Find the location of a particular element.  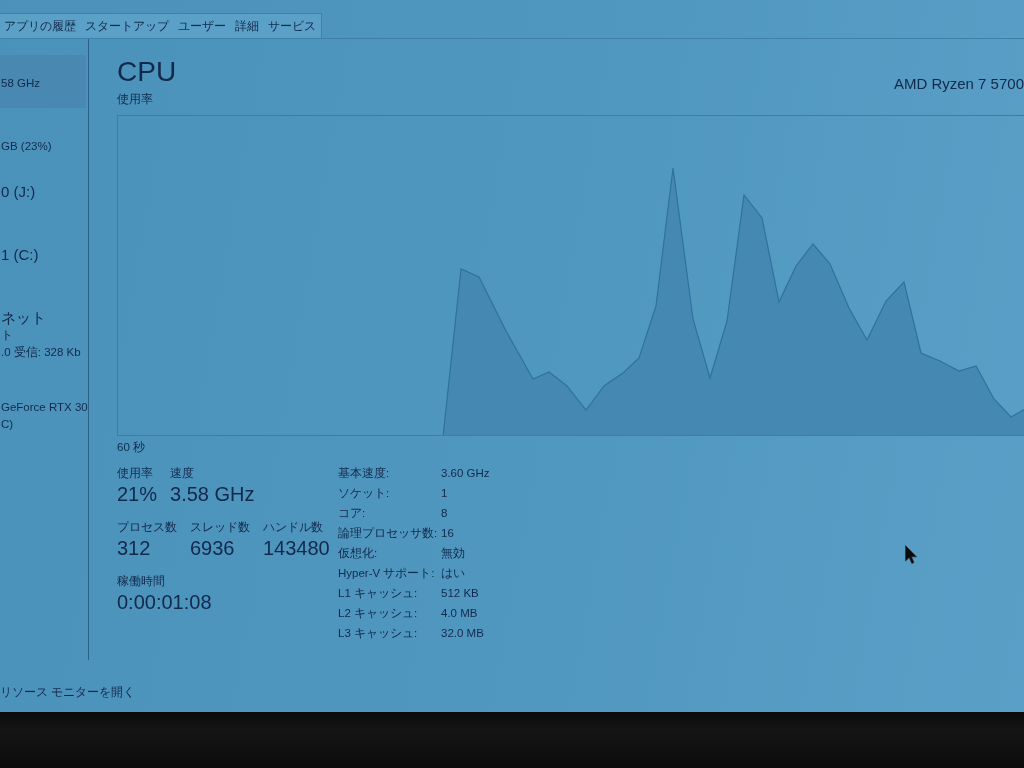

detail-label: 仮想化: is located at coordinates (358, 553).